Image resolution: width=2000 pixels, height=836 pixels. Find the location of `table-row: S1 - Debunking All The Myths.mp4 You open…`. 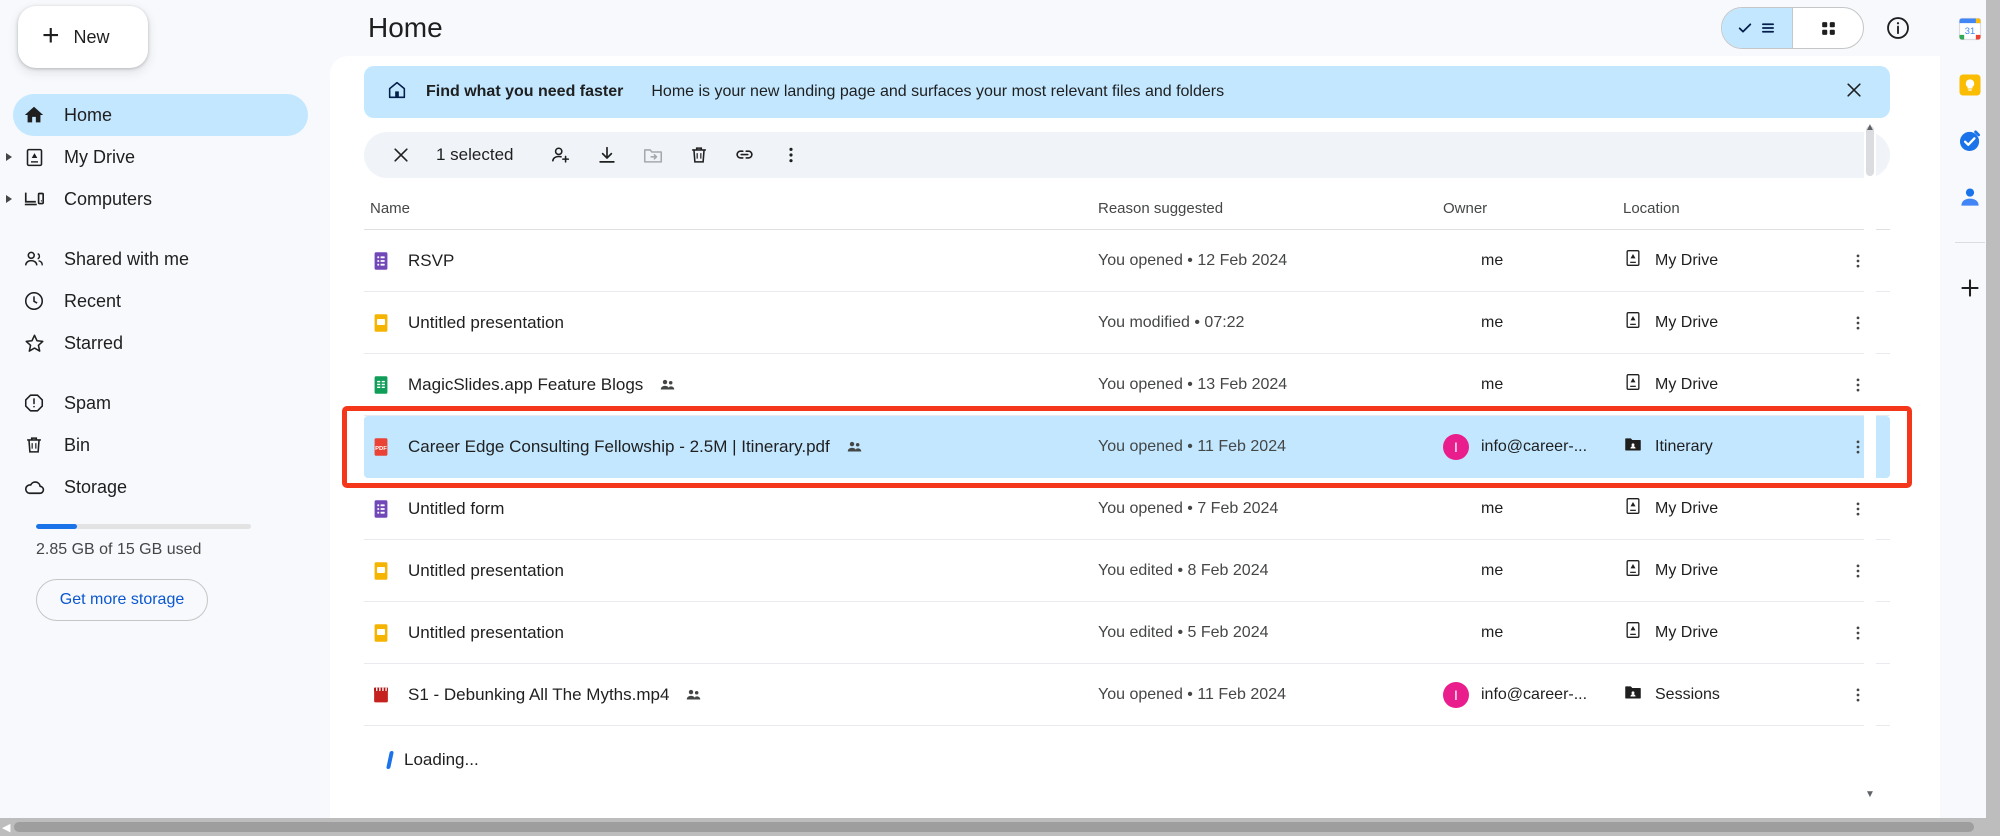

table-row: S1 - Debunking All The Myths.mp4 You open… is located at coordinates (1127, 695).